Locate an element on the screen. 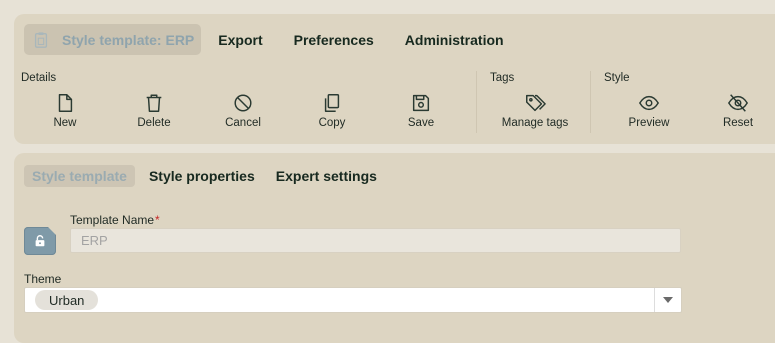  cancel-button: Cancel is located at coordinates (243, 110).